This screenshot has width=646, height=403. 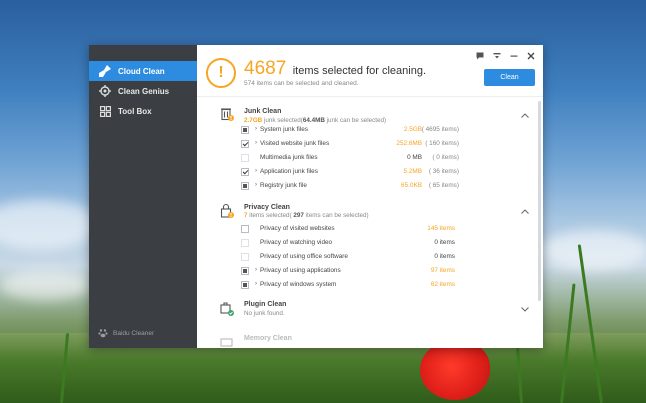 I want to click on row-label: Multimedia junk files, so click(x=289, y=157).